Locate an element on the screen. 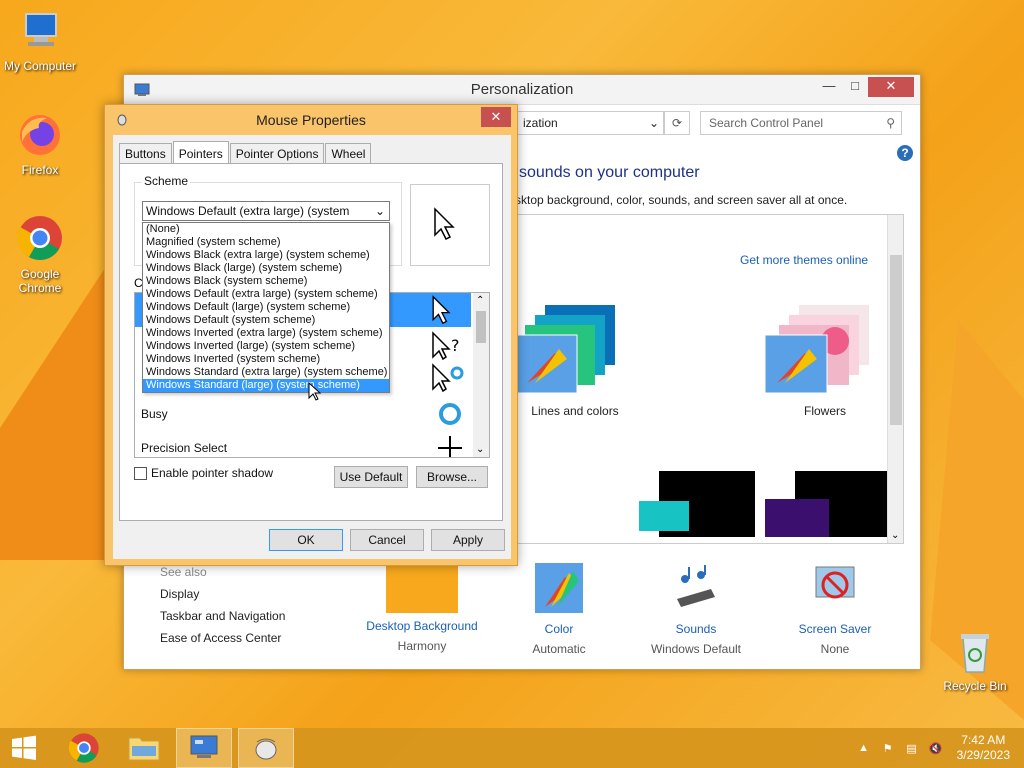  desktop-icon-my-computer: My Computer is located at coordinates (40, 41).